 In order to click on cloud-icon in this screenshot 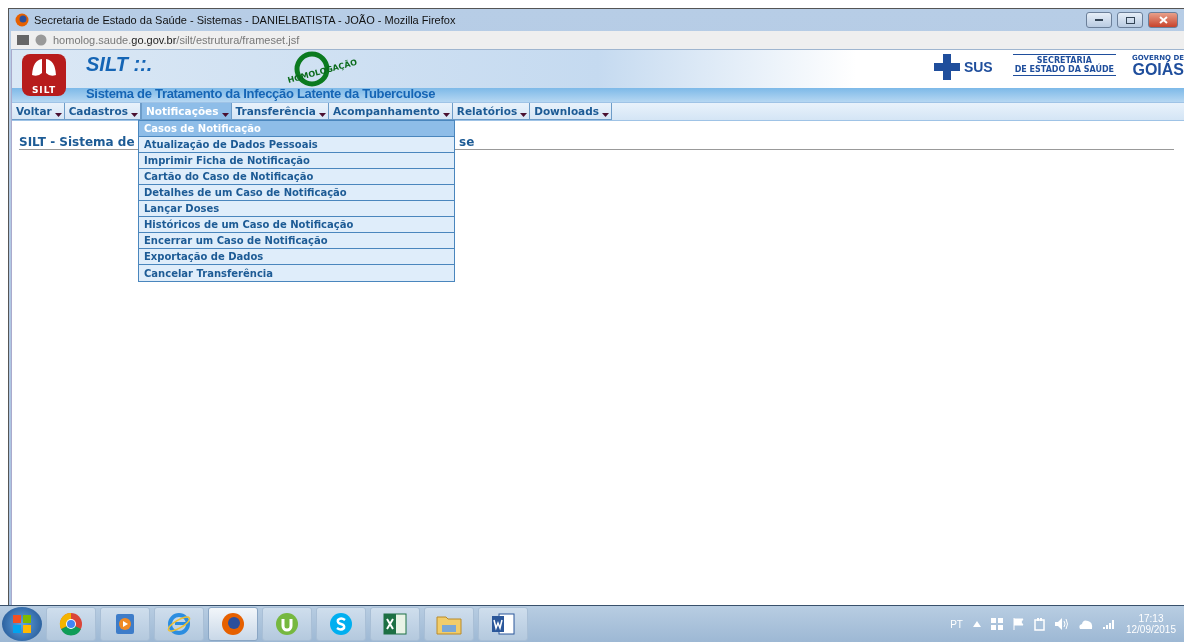, I will do `click(1085, 624)`.